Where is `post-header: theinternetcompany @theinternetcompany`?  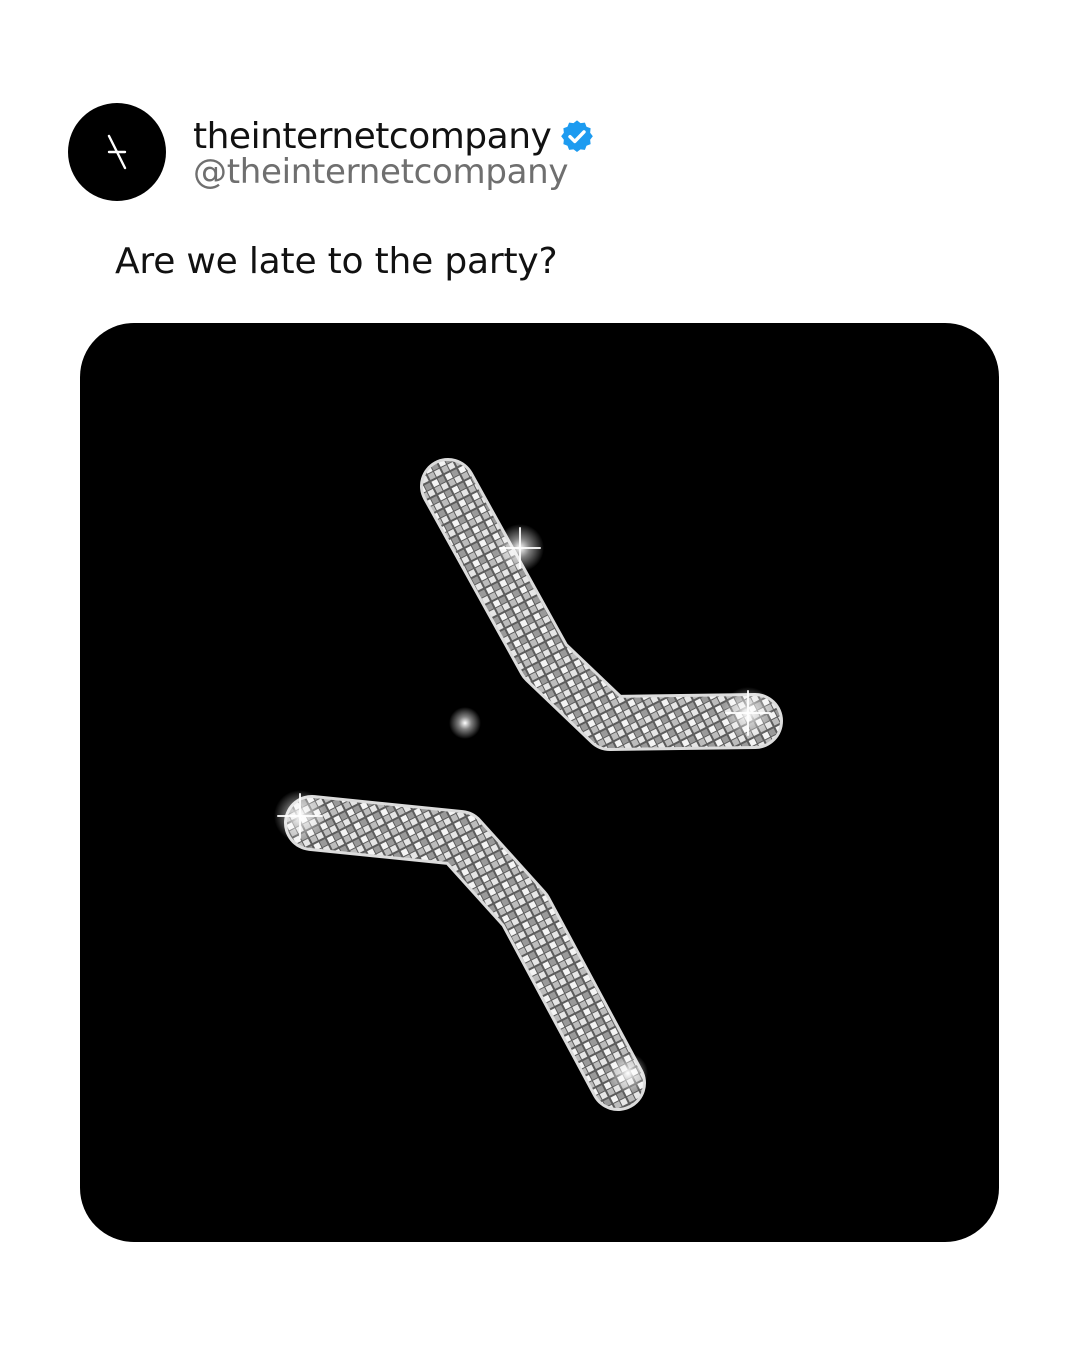 post-header: theinternetcompany @theinternetcompany is located at coordinates (332, 152).